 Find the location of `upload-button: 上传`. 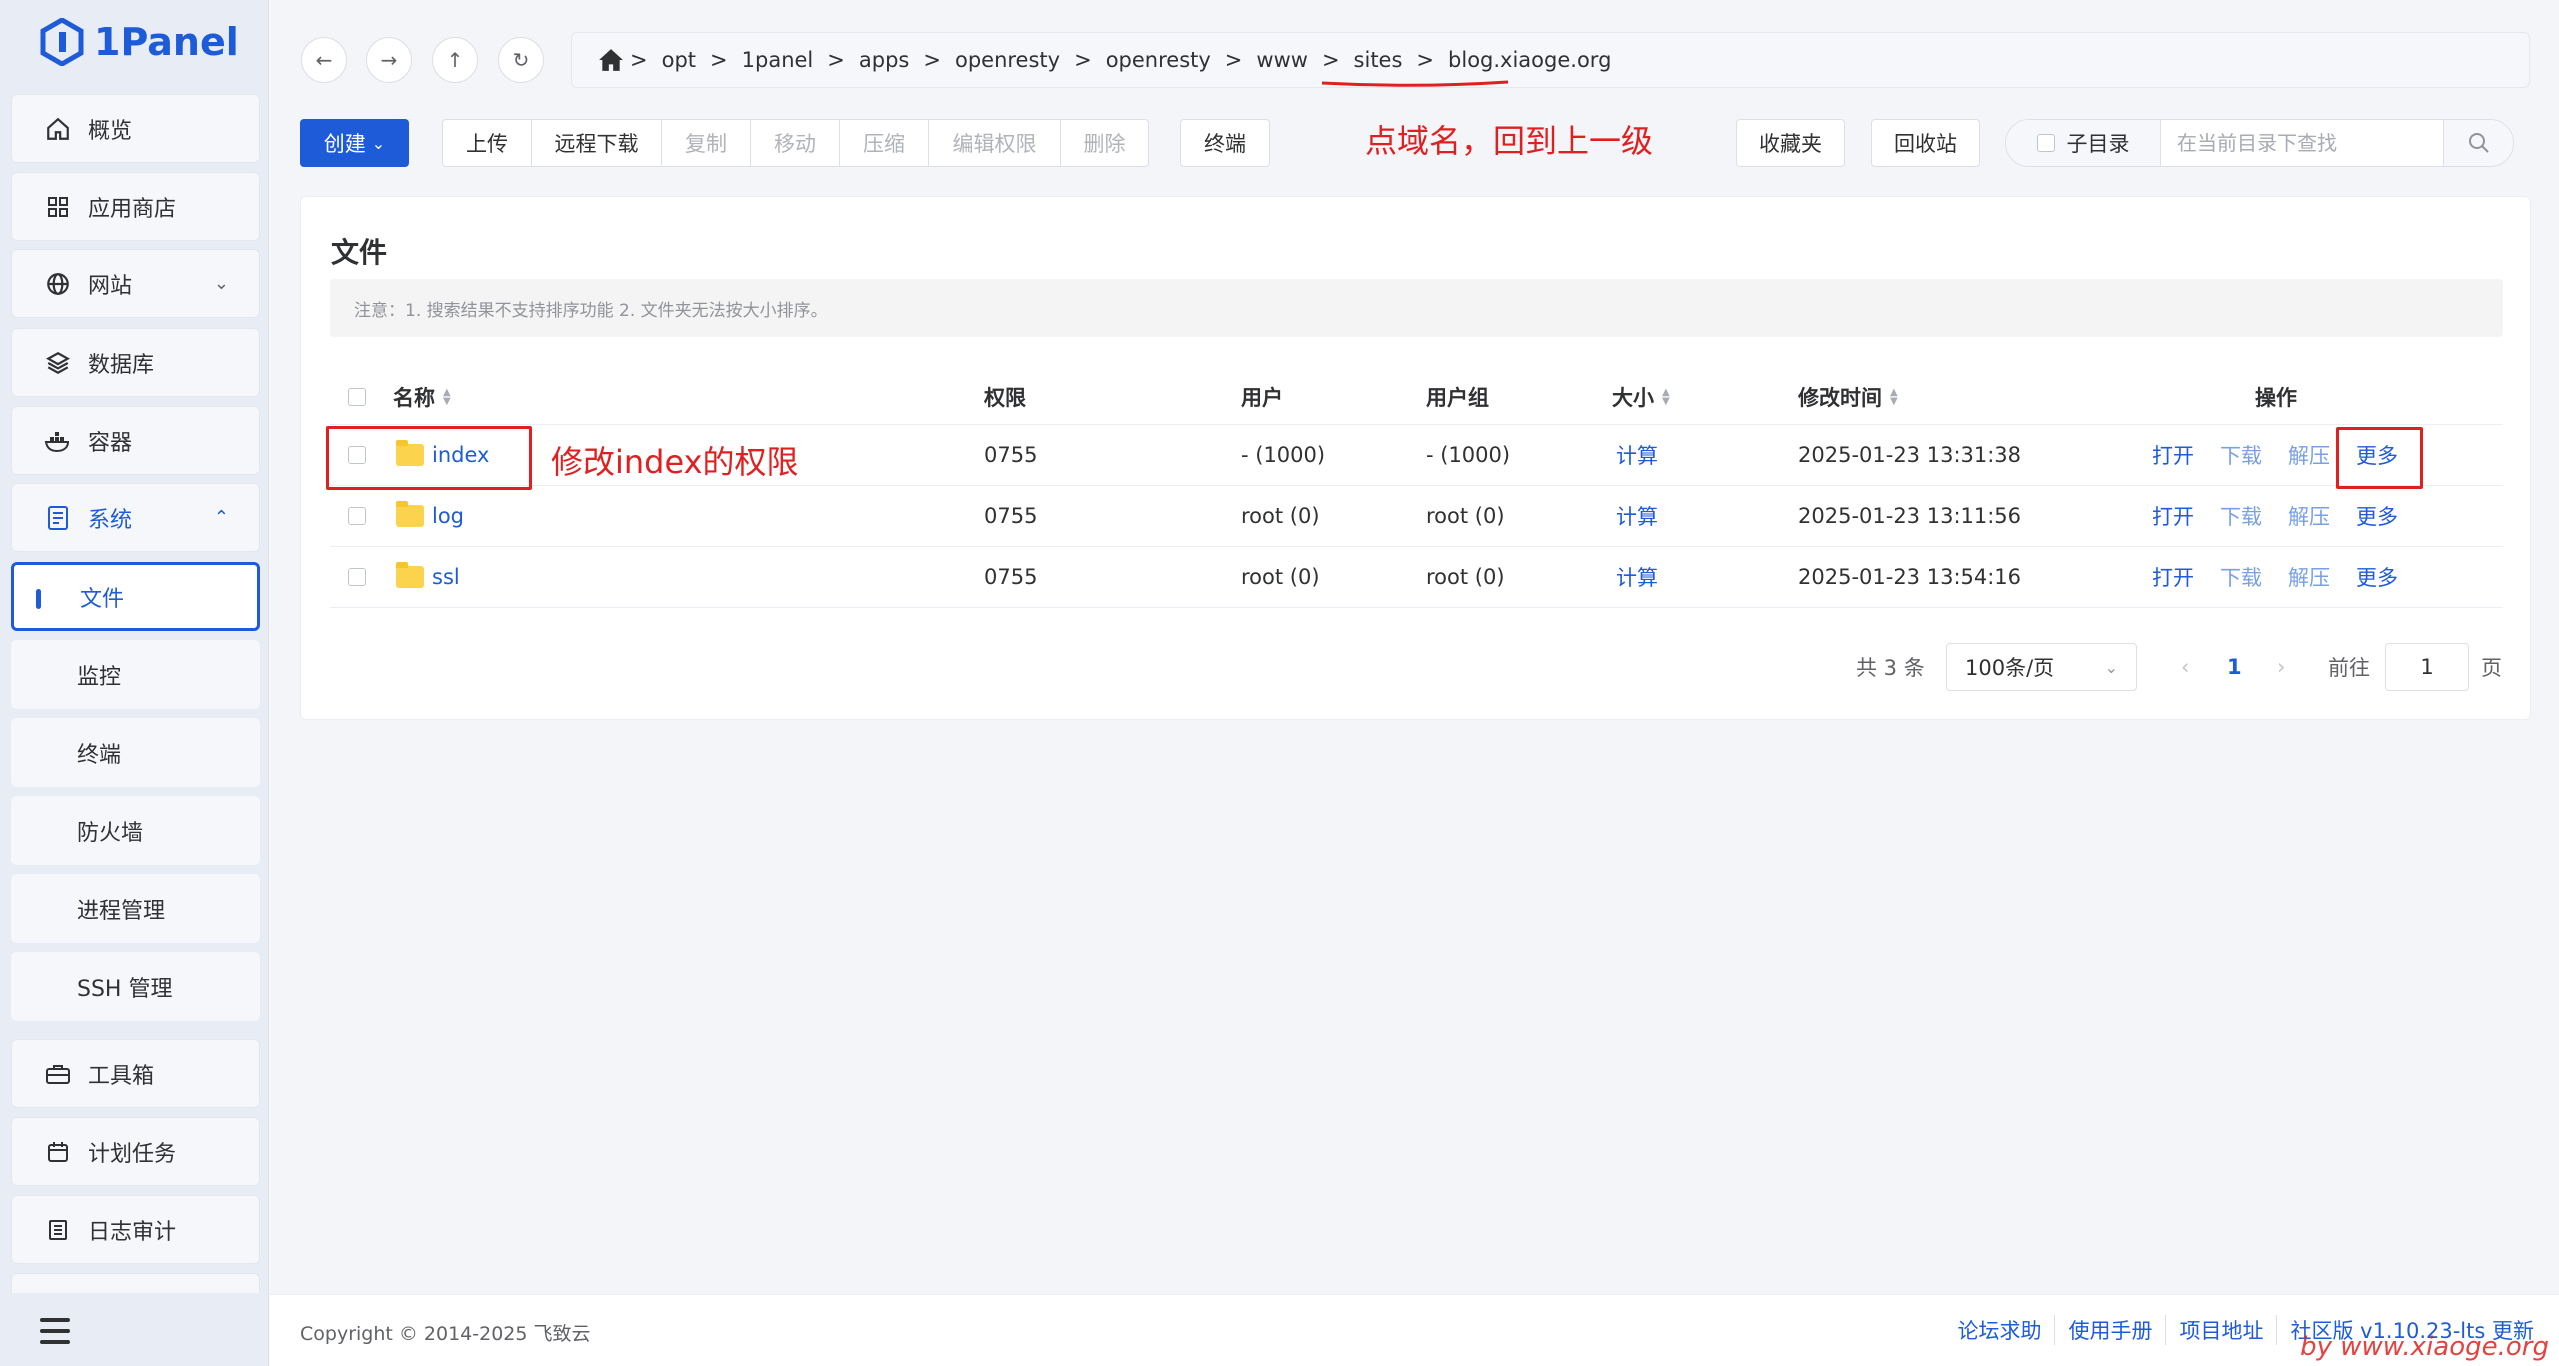

upload-button: 上传 is located at coordinates (487, 143).